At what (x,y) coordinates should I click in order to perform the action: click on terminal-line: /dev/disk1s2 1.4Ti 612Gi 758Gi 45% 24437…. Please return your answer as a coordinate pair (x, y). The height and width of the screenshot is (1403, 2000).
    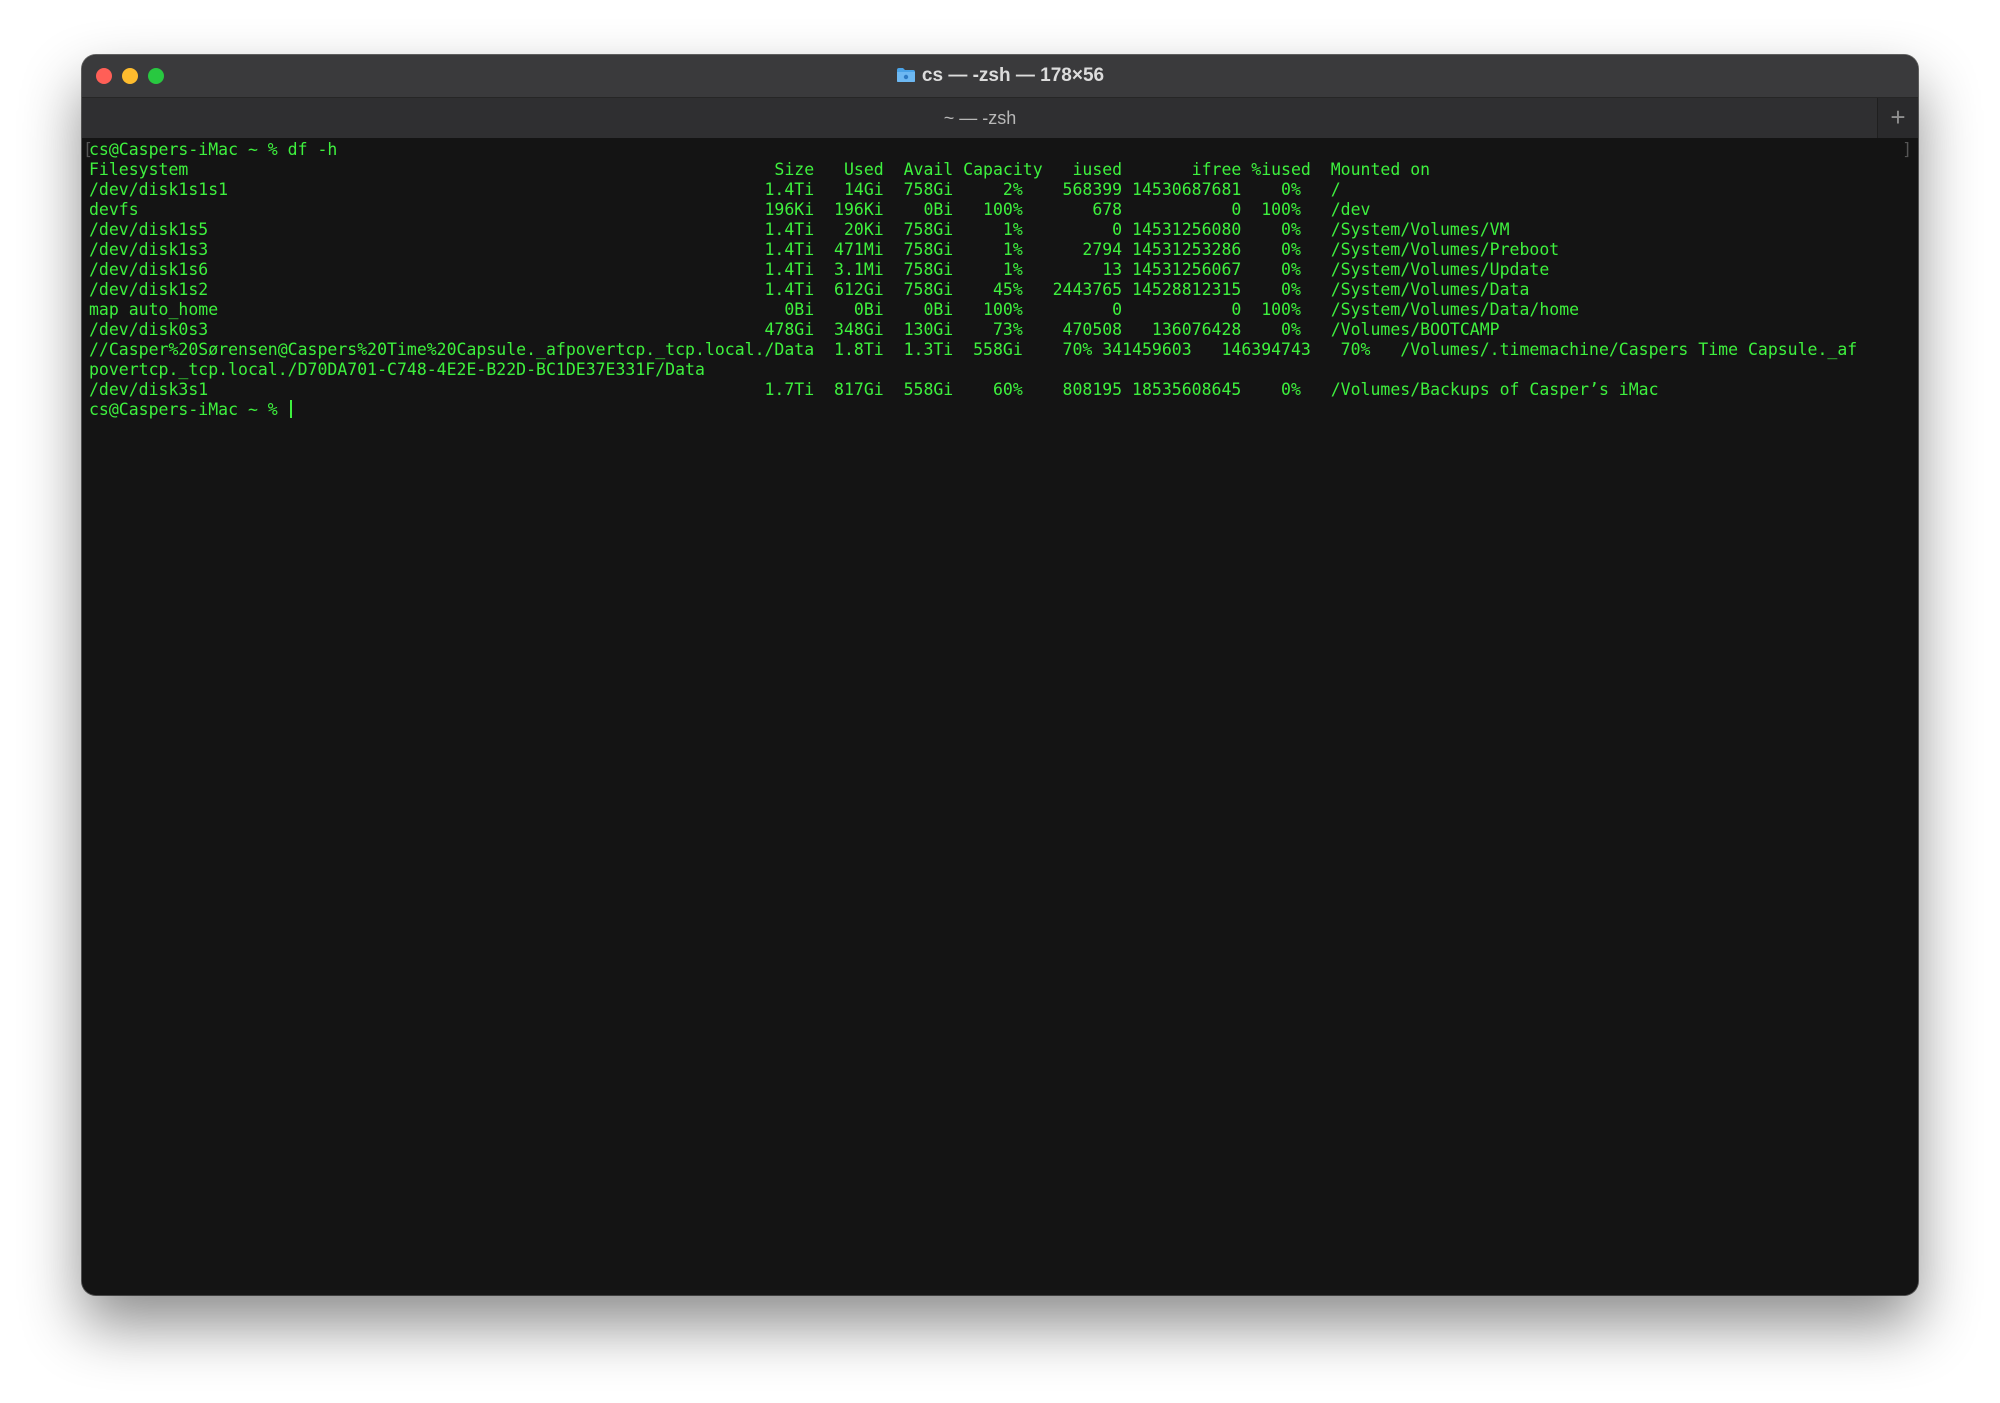
    Looking at the image, I should click on (809, 289).